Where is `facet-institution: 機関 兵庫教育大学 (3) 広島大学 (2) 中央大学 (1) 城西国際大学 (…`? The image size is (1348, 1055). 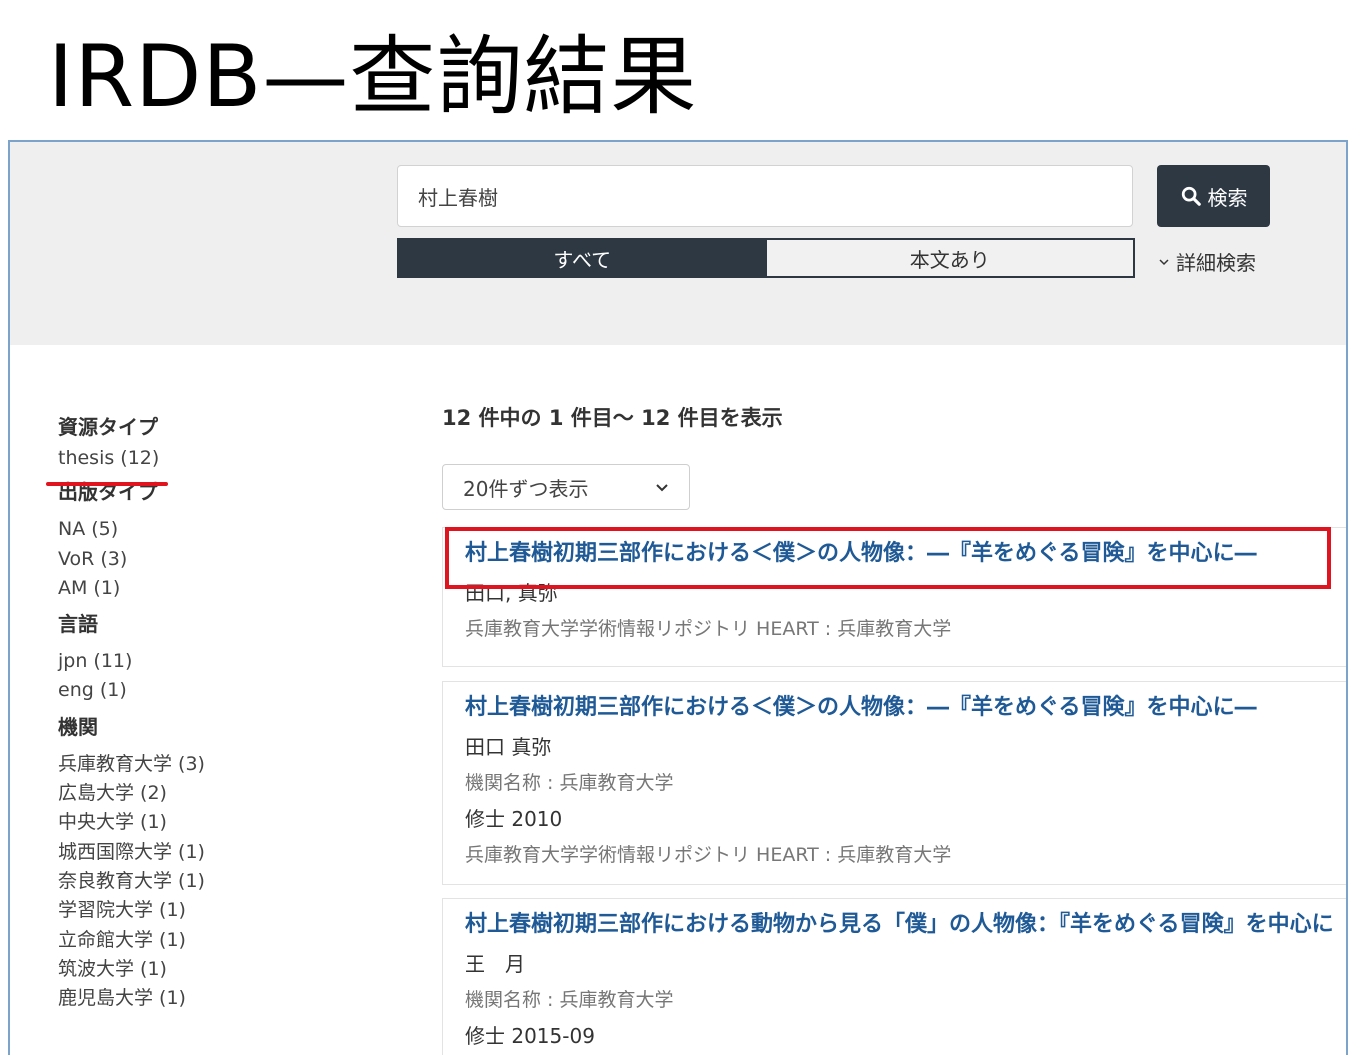 facet-institution: 機関 兵庫教育大学 (3) 広島大学 (2) 中央大学 (1) 城西国際大学 (… is located at coordinates (208, 862).